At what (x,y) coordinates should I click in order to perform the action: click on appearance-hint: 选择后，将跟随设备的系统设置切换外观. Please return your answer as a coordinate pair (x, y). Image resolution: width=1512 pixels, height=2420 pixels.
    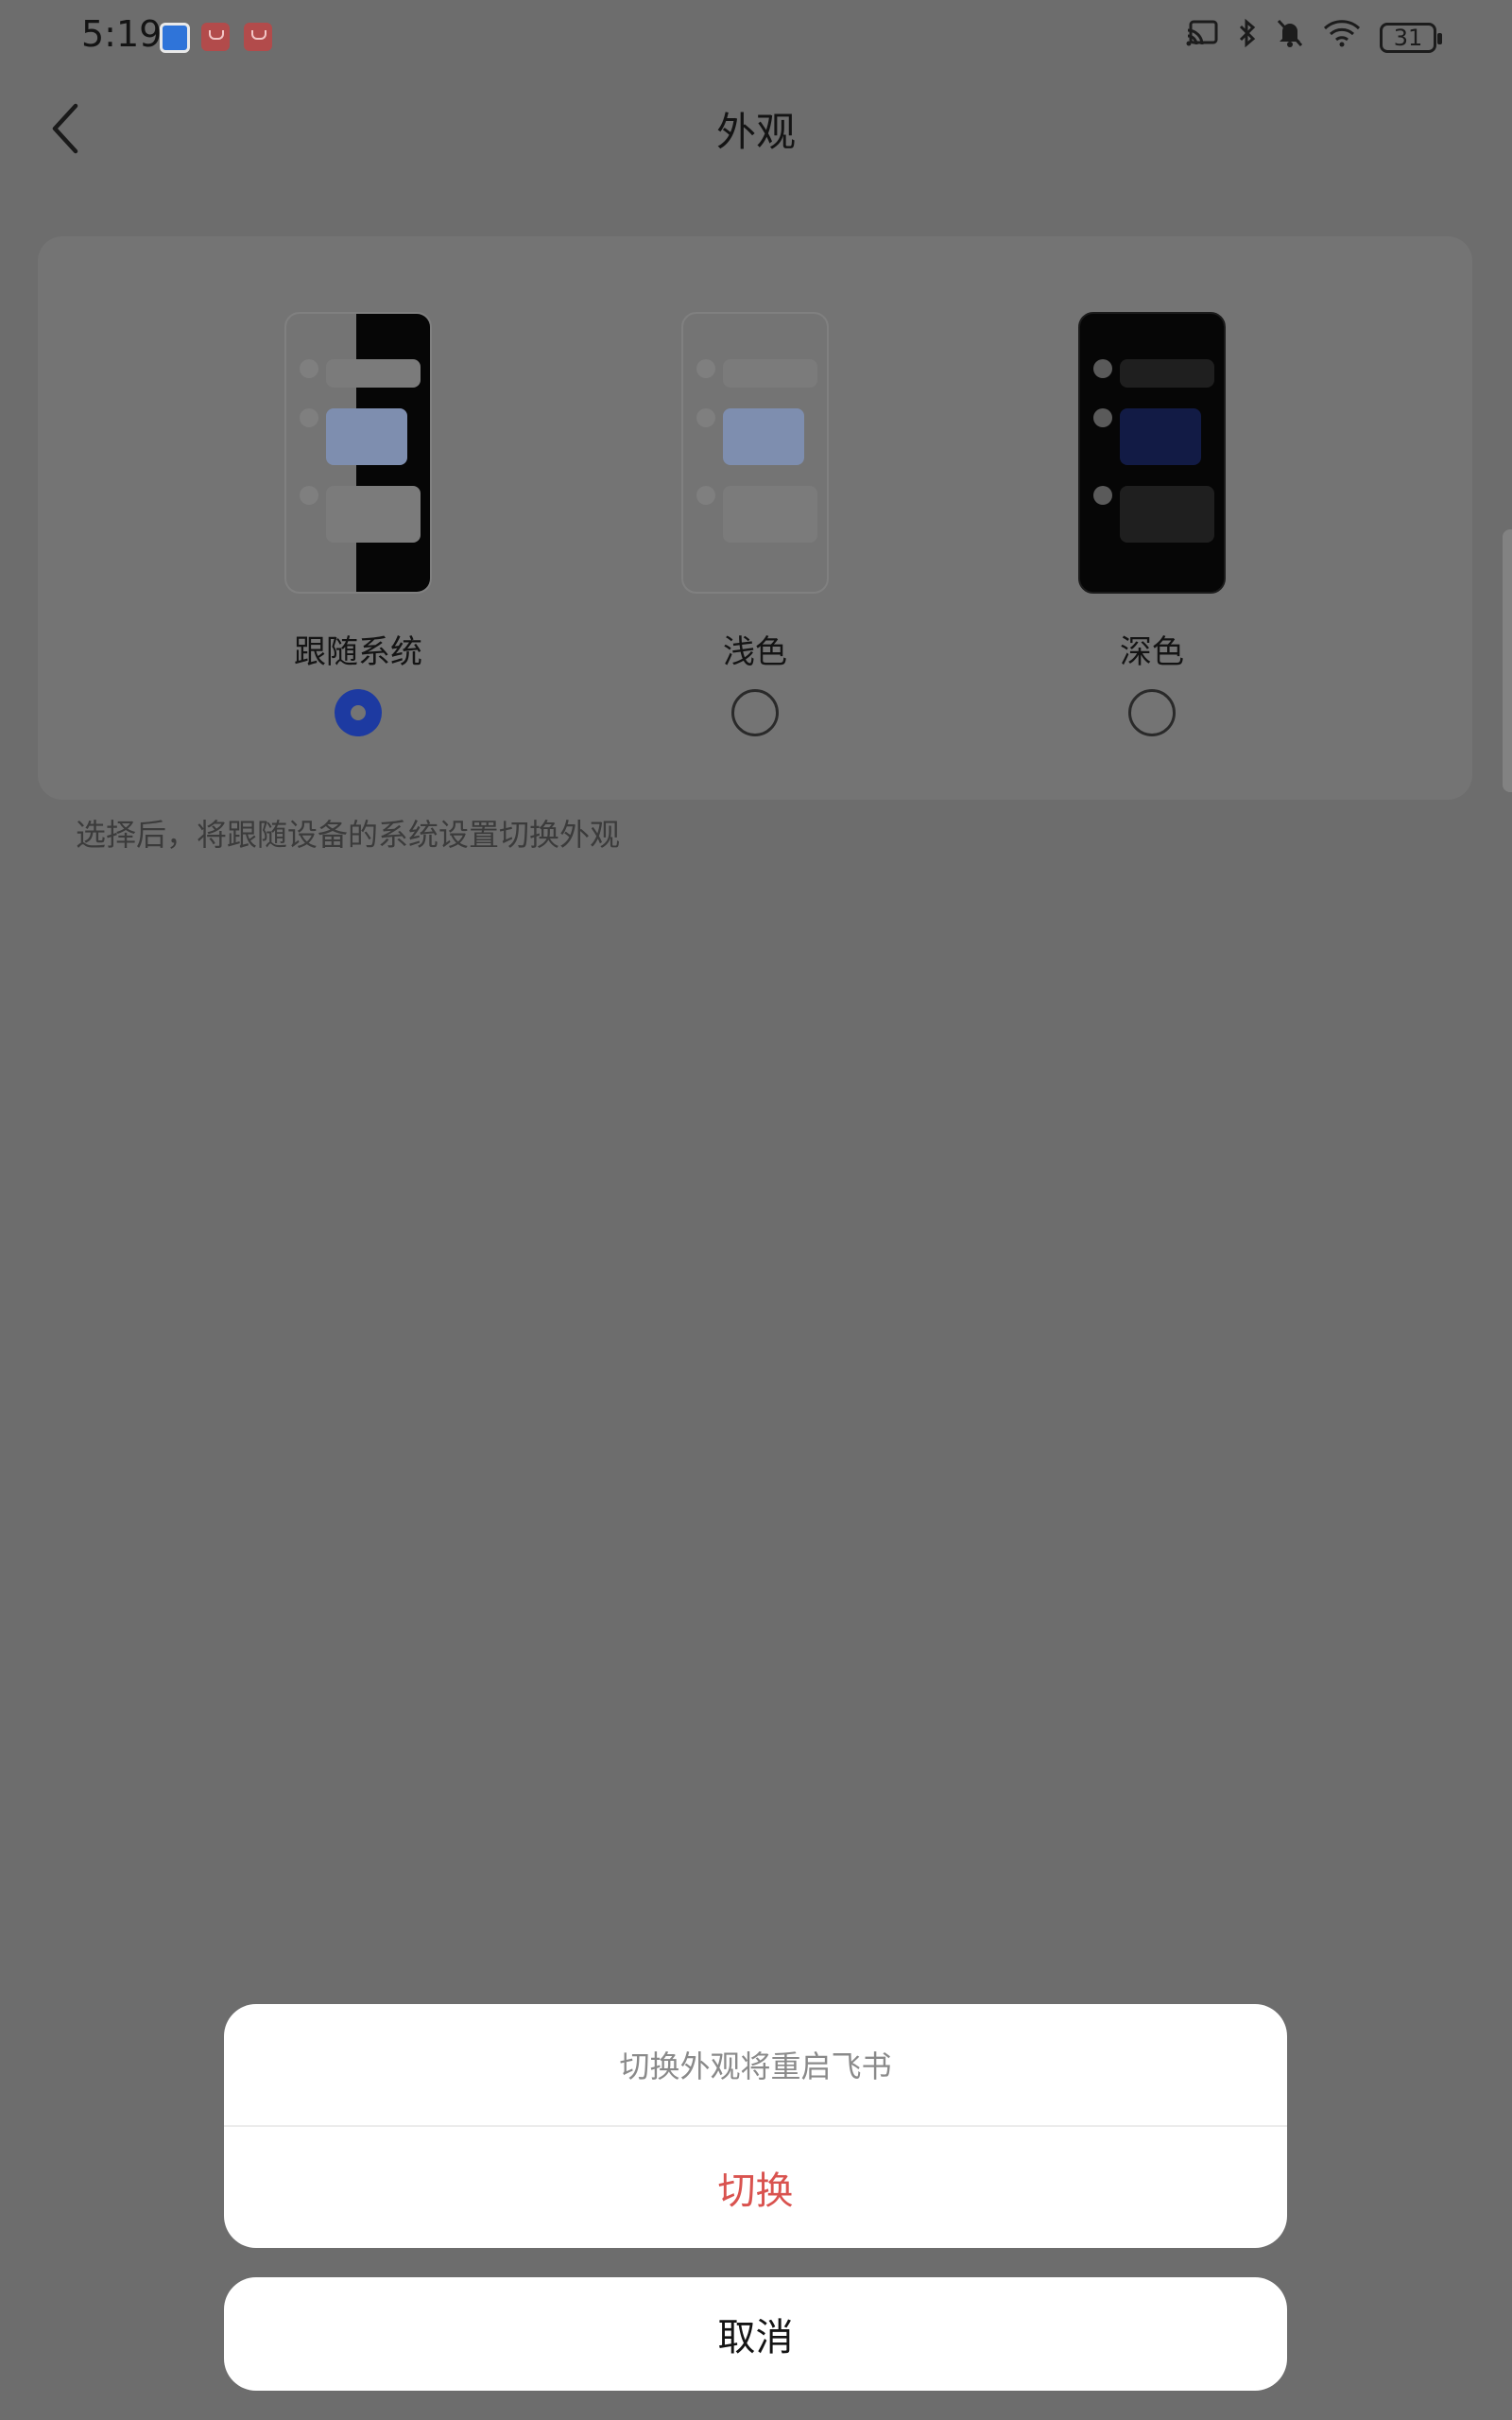
    Looking at the image, I should click on (348, 835).